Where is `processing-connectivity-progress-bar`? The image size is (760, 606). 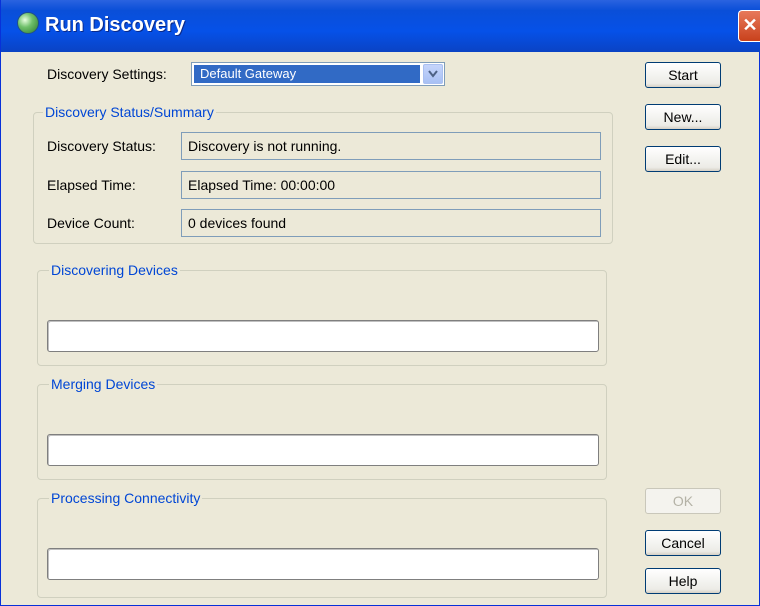 processing-connectivity-progress-bar is located at coordinates (323, 564).